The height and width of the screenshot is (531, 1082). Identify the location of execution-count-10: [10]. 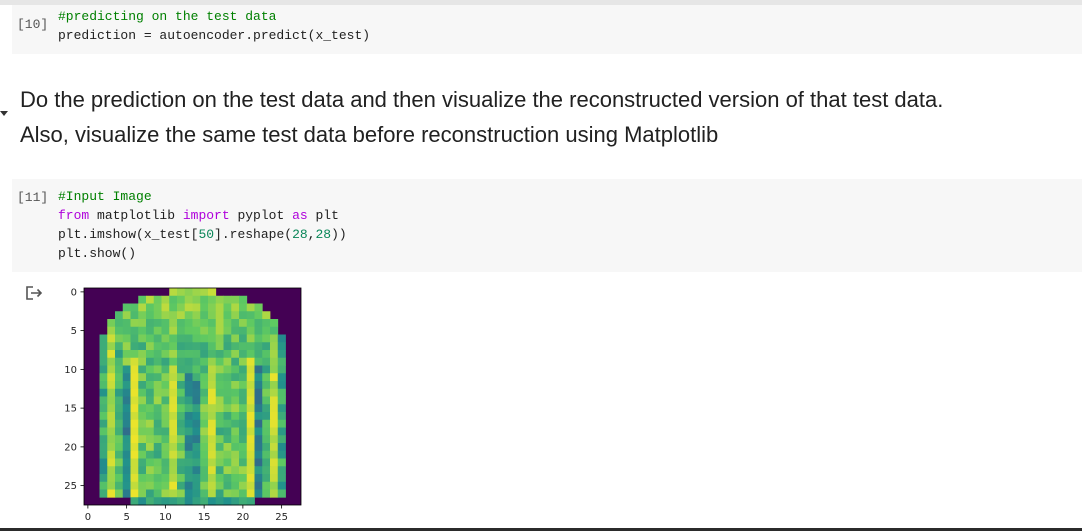
(33, 24).